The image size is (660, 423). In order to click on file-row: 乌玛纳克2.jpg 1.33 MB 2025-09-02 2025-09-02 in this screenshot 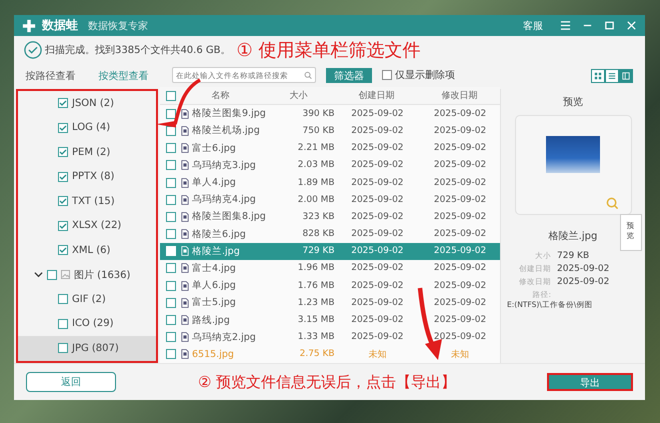, I will do `click(330, 337)`.